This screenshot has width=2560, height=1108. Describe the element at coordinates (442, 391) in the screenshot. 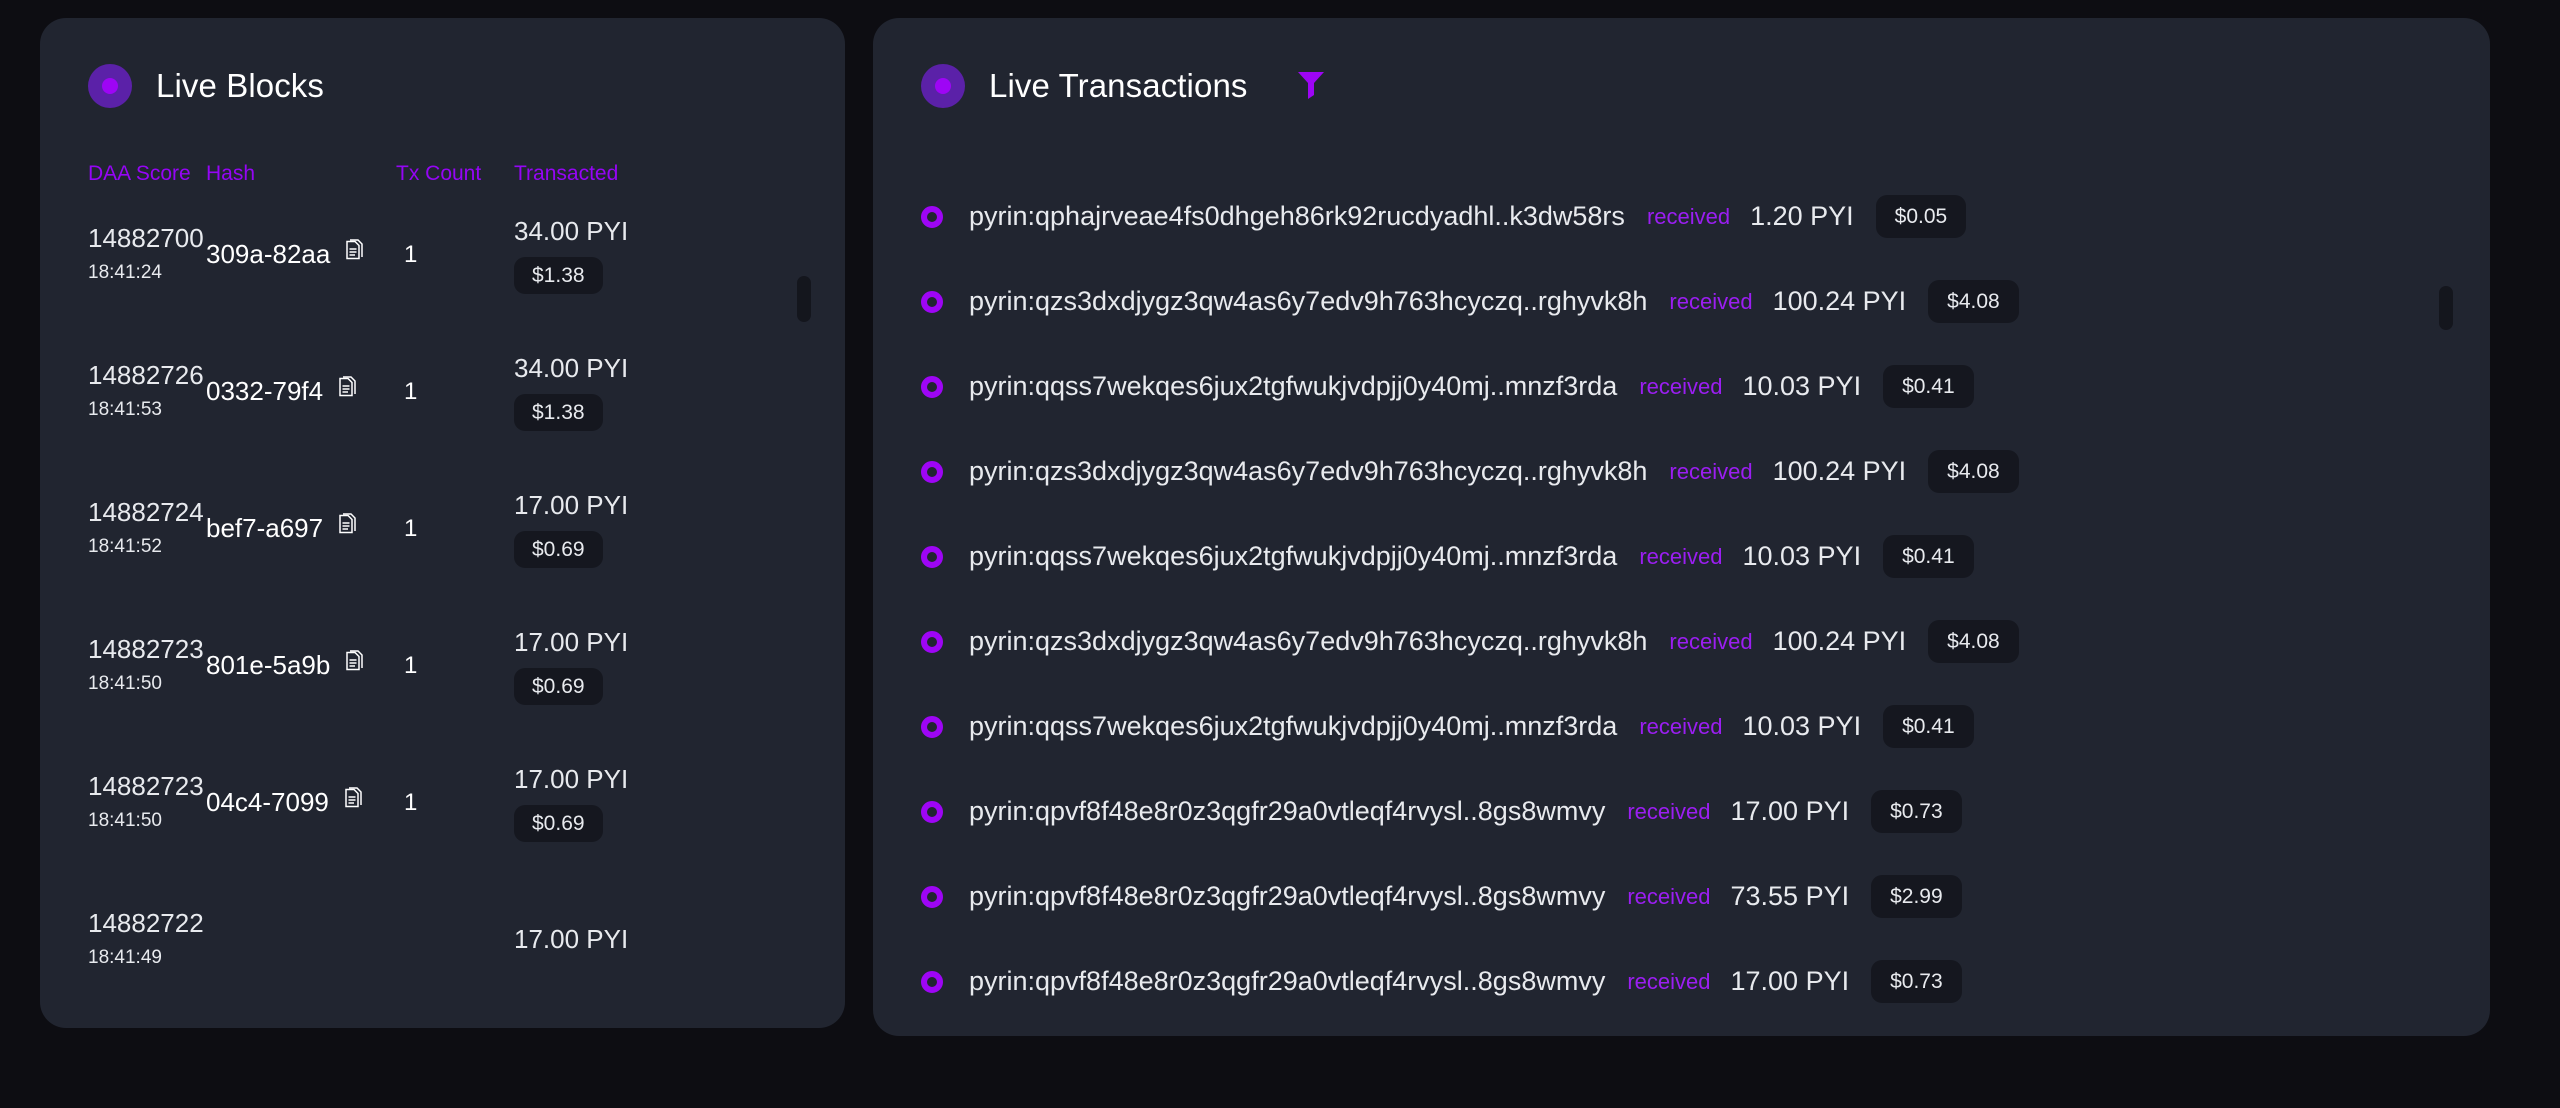

I see `table-row: 14882726 18:41:53 0332-79f4 1 34.00 PYI` at that location.